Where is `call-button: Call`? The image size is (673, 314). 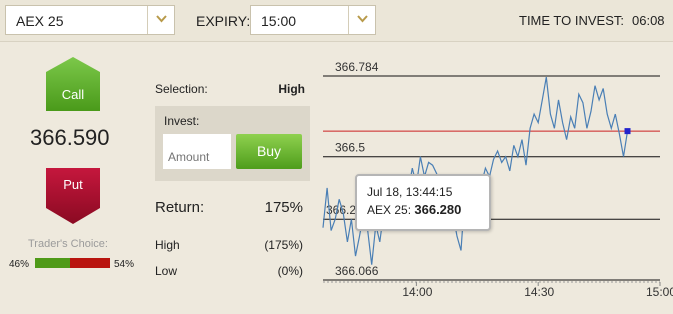 call-button: Call is located at coordinates (73, 84).